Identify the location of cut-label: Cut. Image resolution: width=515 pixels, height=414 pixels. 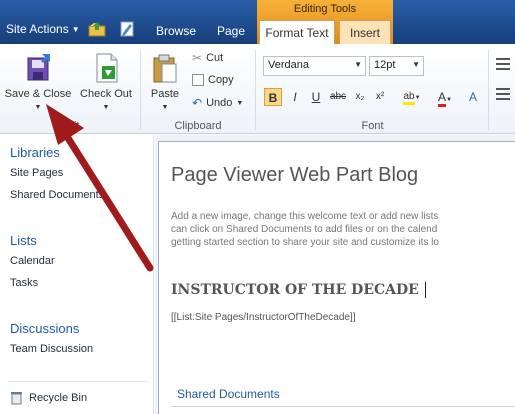
(215, 58).